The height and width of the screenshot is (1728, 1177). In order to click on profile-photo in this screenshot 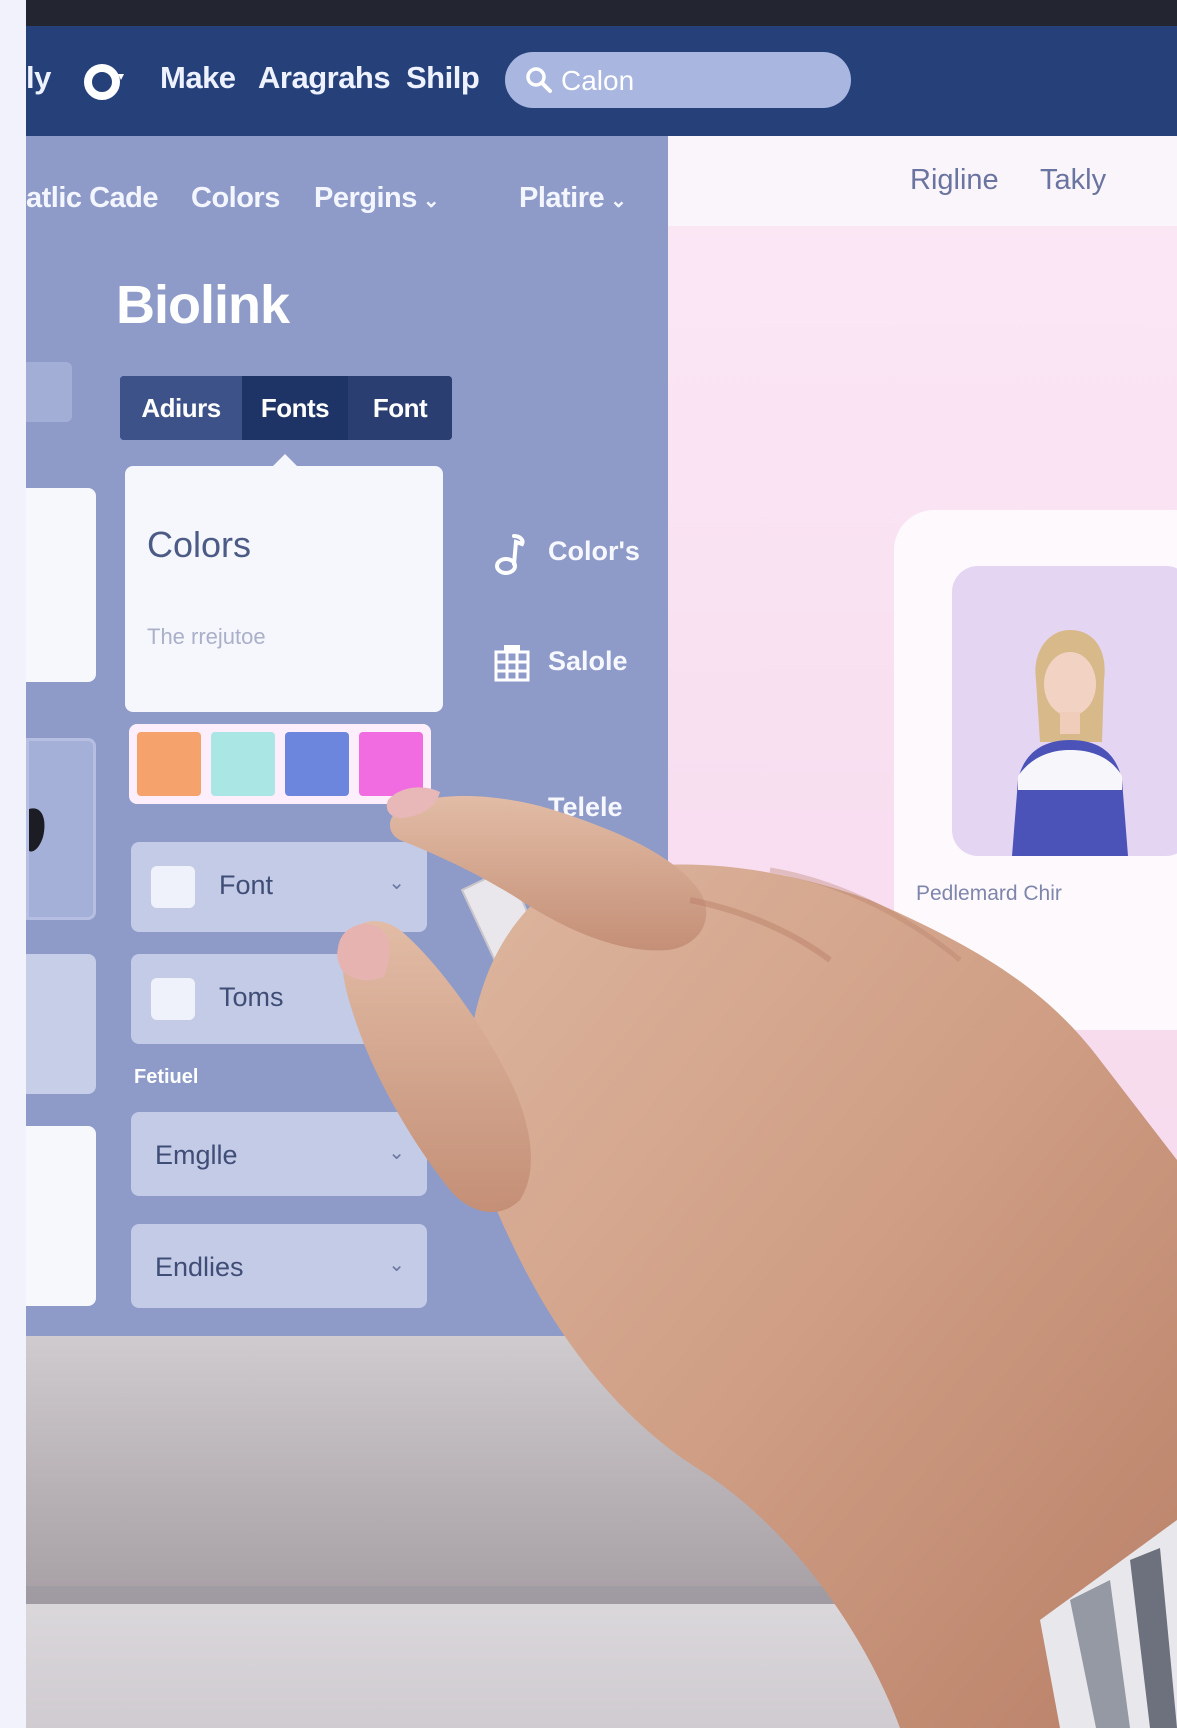, I will do `click(1064, 711)`.